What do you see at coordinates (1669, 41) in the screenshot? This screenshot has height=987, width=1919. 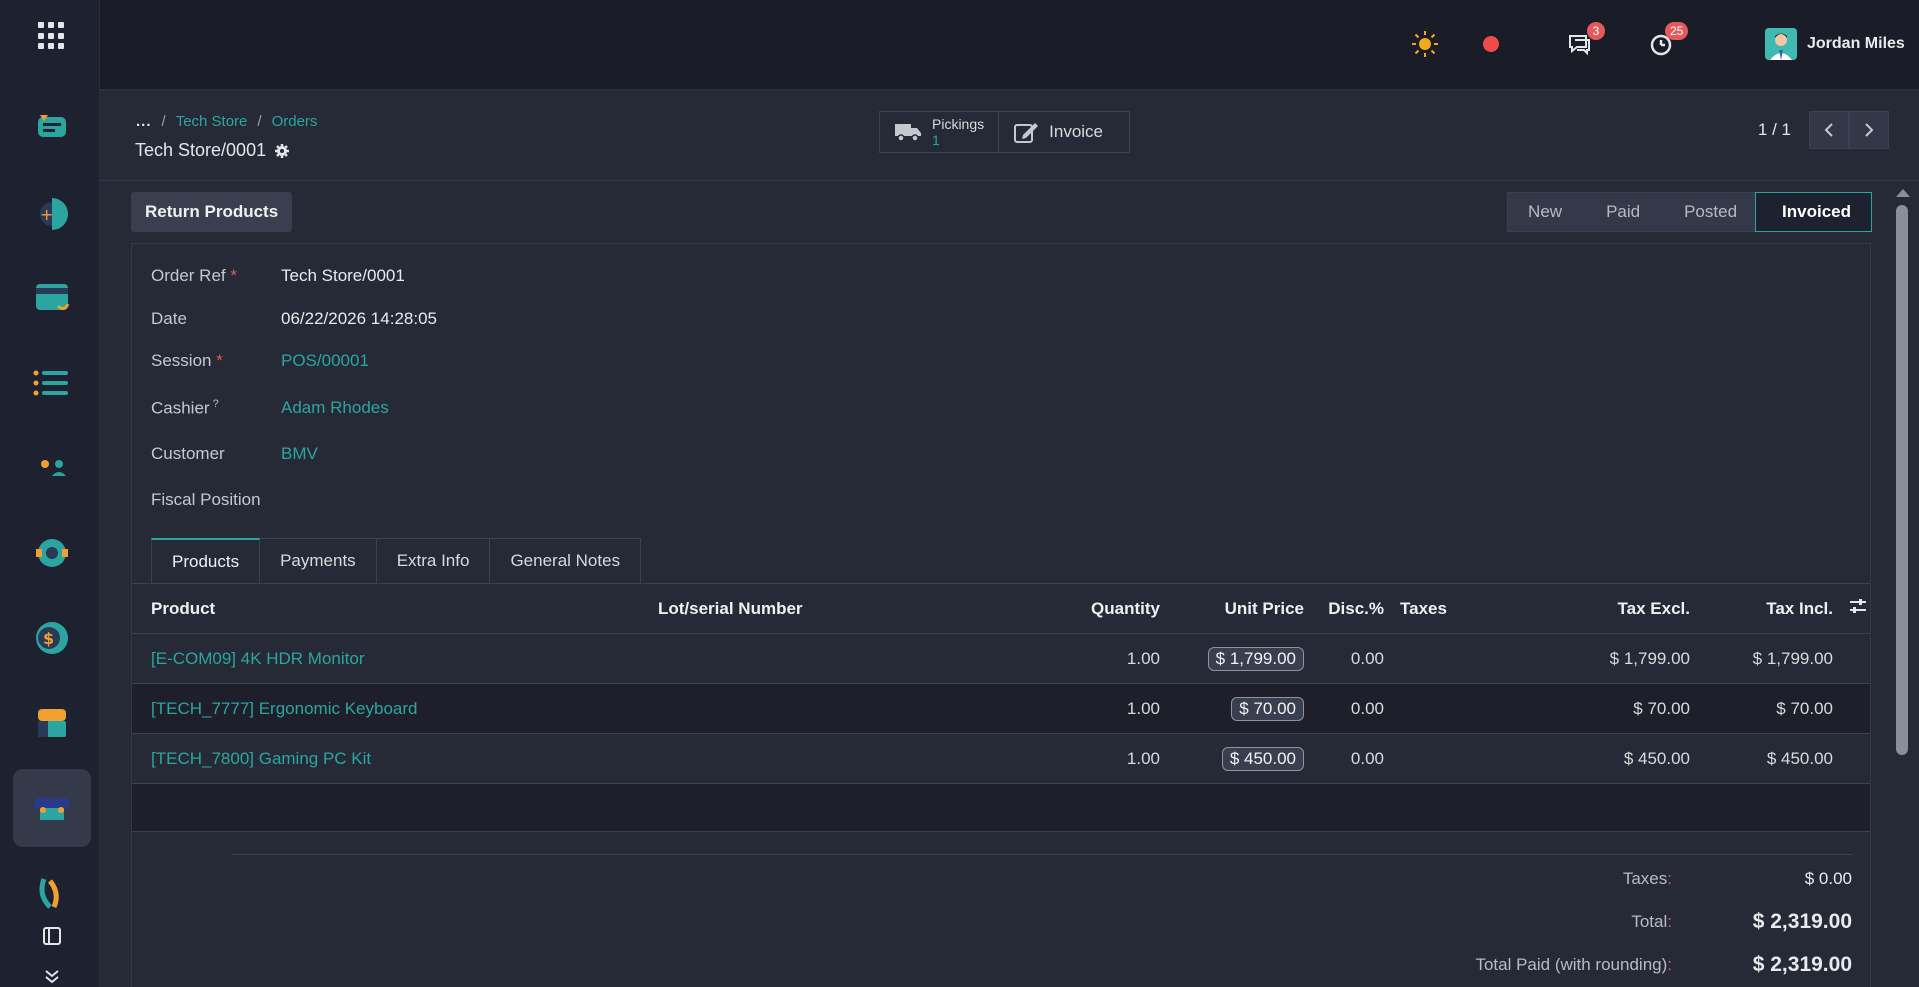 I see `activities-button: 25` at bounding box center [1669, 41].